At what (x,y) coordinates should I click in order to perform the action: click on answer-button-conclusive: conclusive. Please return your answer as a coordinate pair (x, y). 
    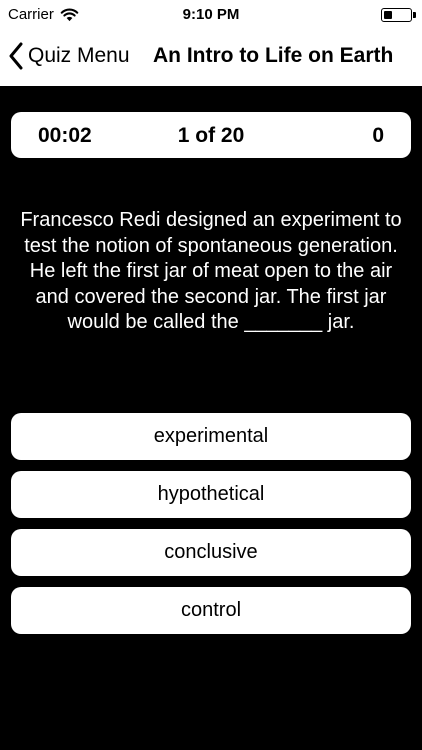
    Looking at the image, I should click on (211, 552).